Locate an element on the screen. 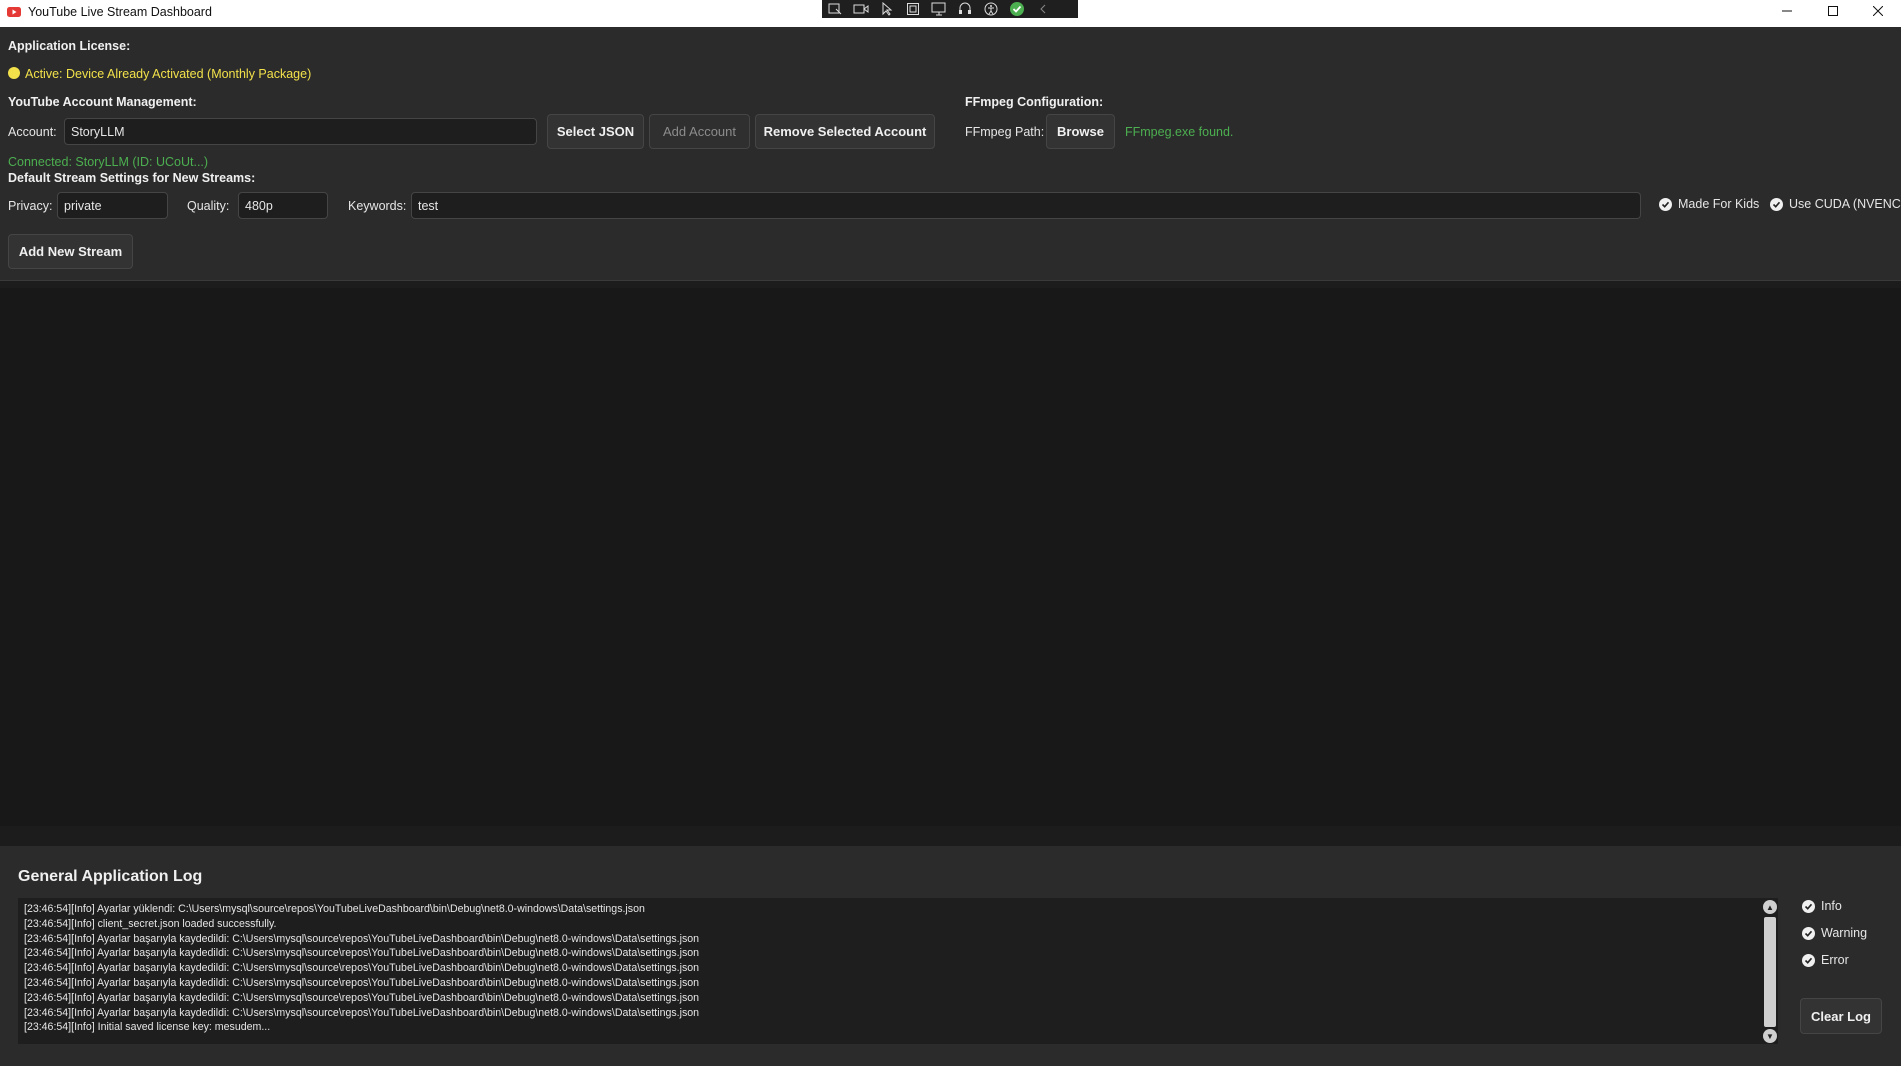  quality-value: 480p is located at coordinates (259, 205).